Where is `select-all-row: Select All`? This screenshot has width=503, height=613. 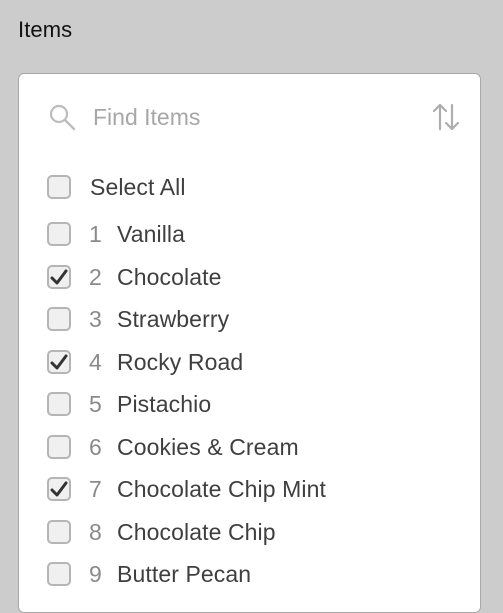 select-all-row: Select All is located at coordinates (116, 187).